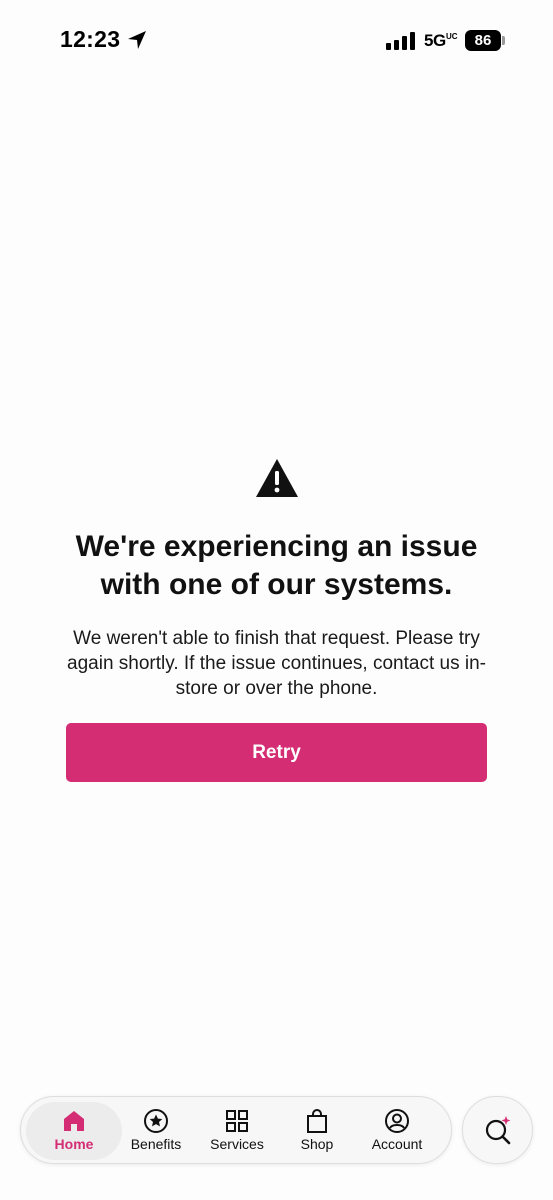  What do you see at coordinates (156, 1121) in the screenshot?
I see `star-circle-icon` at bounding box center [156, 1121].